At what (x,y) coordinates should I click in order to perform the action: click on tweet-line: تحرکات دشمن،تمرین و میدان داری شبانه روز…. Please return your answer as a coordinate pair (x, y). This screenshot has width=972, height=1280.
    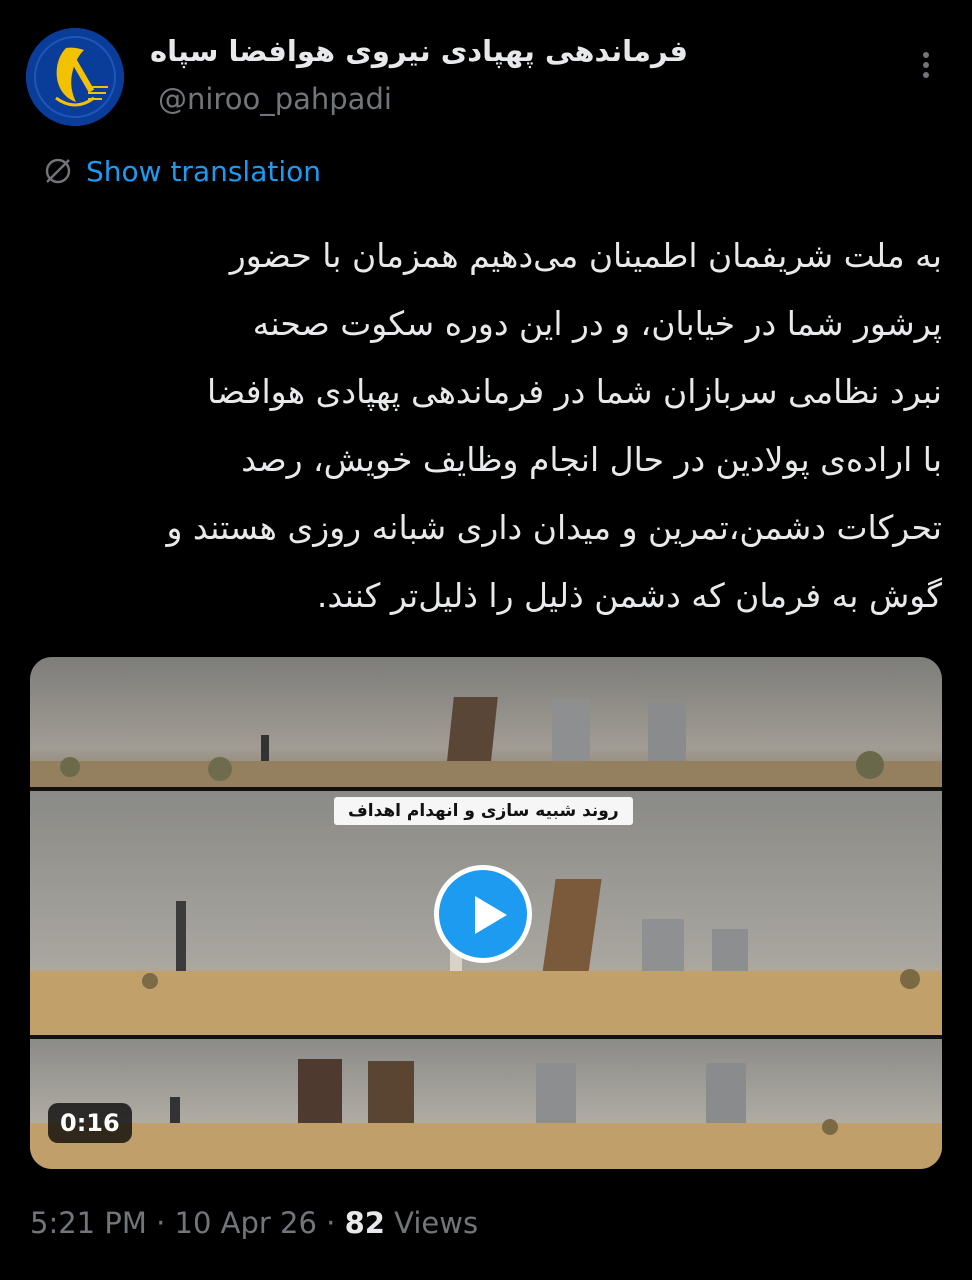
    Looking at the image, I should click on (554, 527).